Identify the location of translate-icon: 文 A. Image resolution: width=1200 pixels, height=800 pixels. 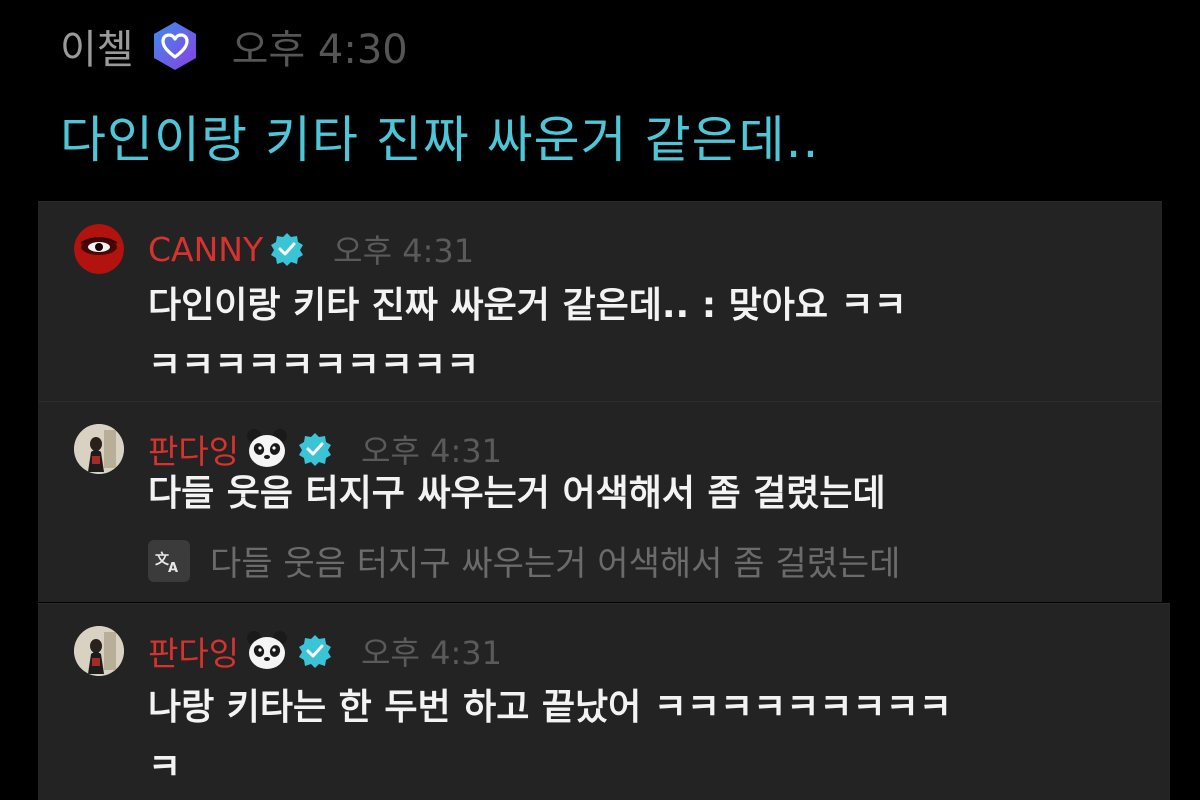
(169, 560).